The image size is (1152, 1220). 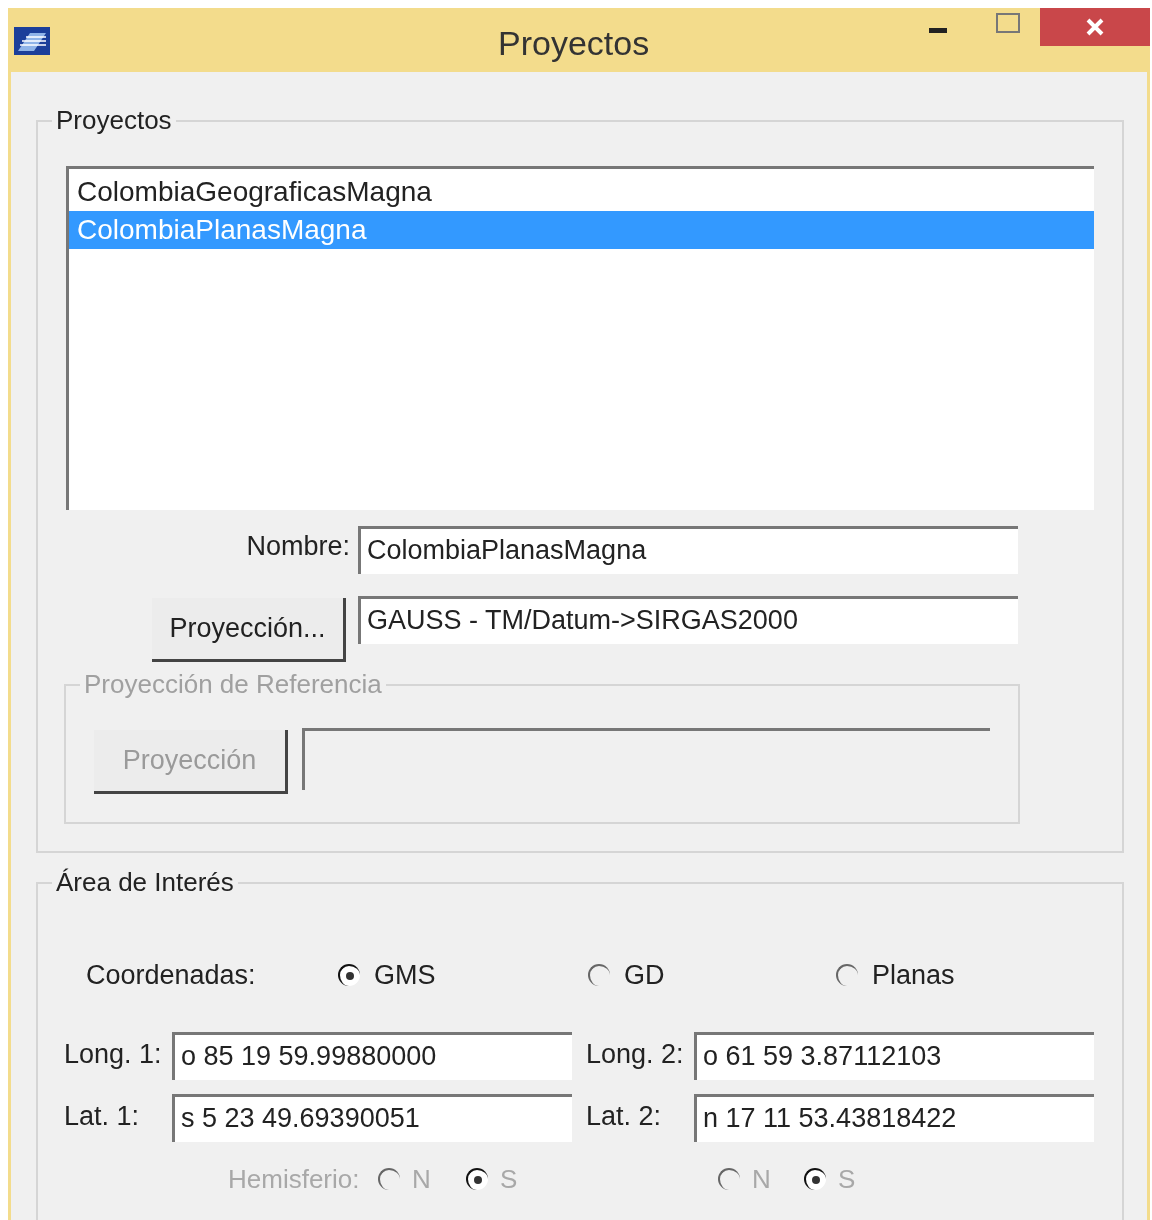 What do you see at coordinates (574, 43) in the screenshot?
I see `window-title: Proyectos` at bounding box center [574, 43].